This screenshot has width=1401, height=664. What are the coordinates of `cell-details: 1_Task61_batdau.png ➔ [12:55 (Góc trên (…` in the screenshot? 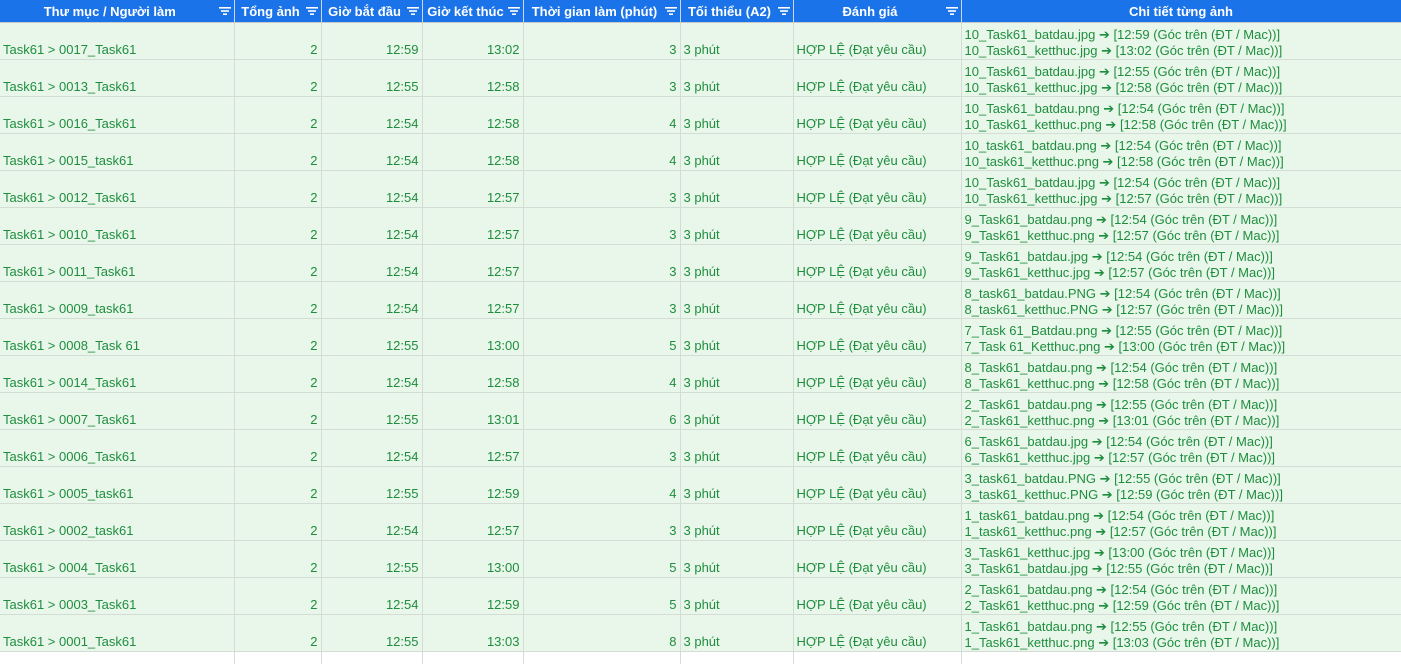 It's located at (1181, 633).